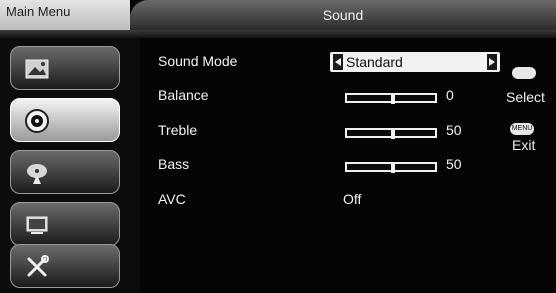 This screenshot has width=556, height=293. Describe the element at coordinates (65, 68) in the screenshot. I see `sidebar-item-picture` at that location.